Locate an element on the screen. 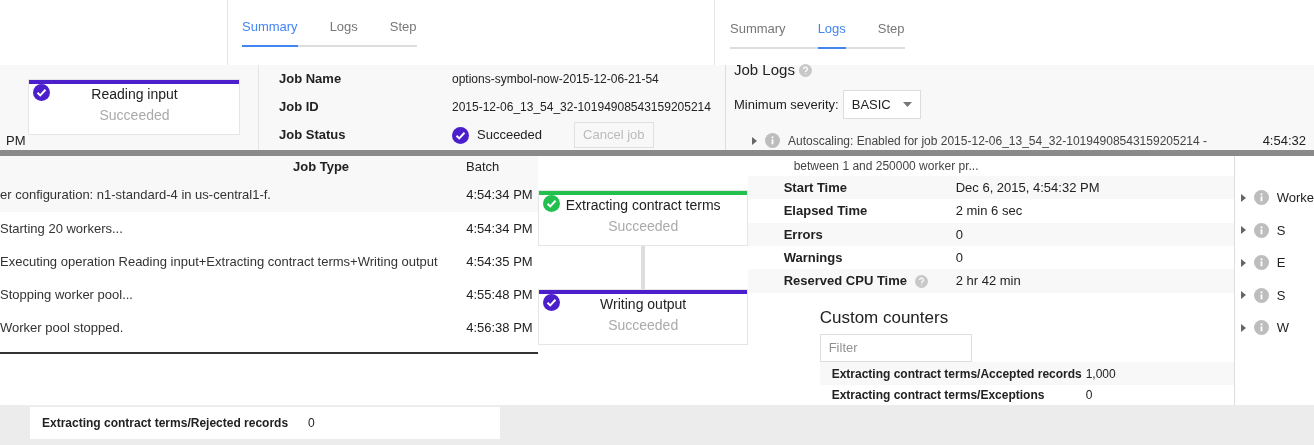 Image resolution: width=1314 pixels, height=445 pixels. field-label: Job Type is located at coordinates (322, 167).